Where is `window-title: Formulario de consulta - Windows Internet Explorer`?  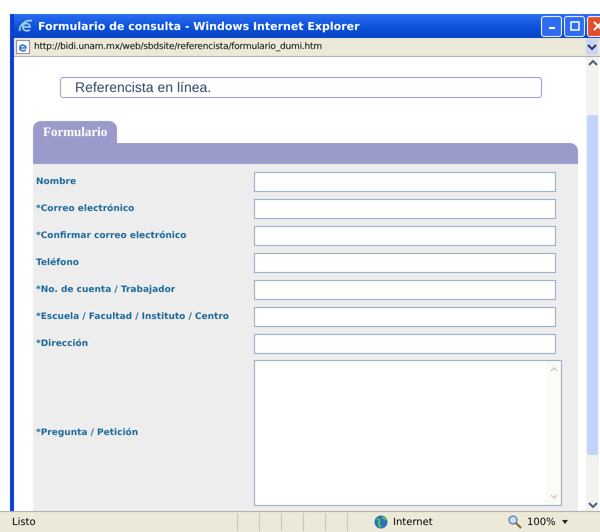
window-title: Formulario de consulta - Windows Internet Explorer is located at coordinates (199, 26).